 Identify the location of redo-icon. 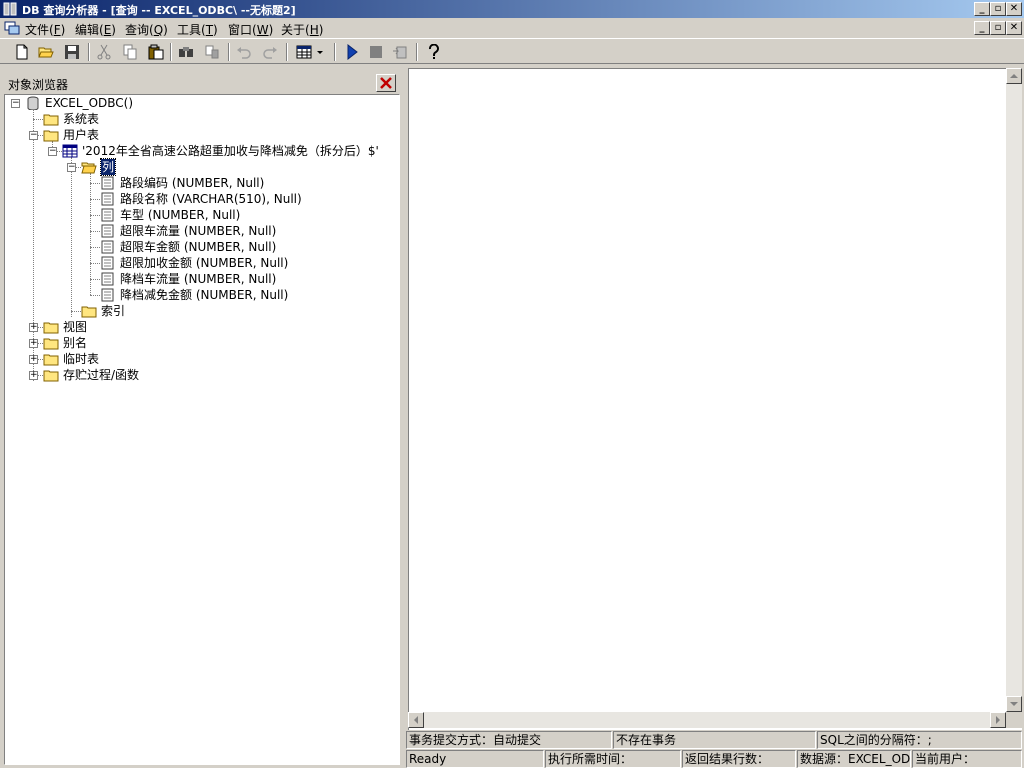
(270, 53).